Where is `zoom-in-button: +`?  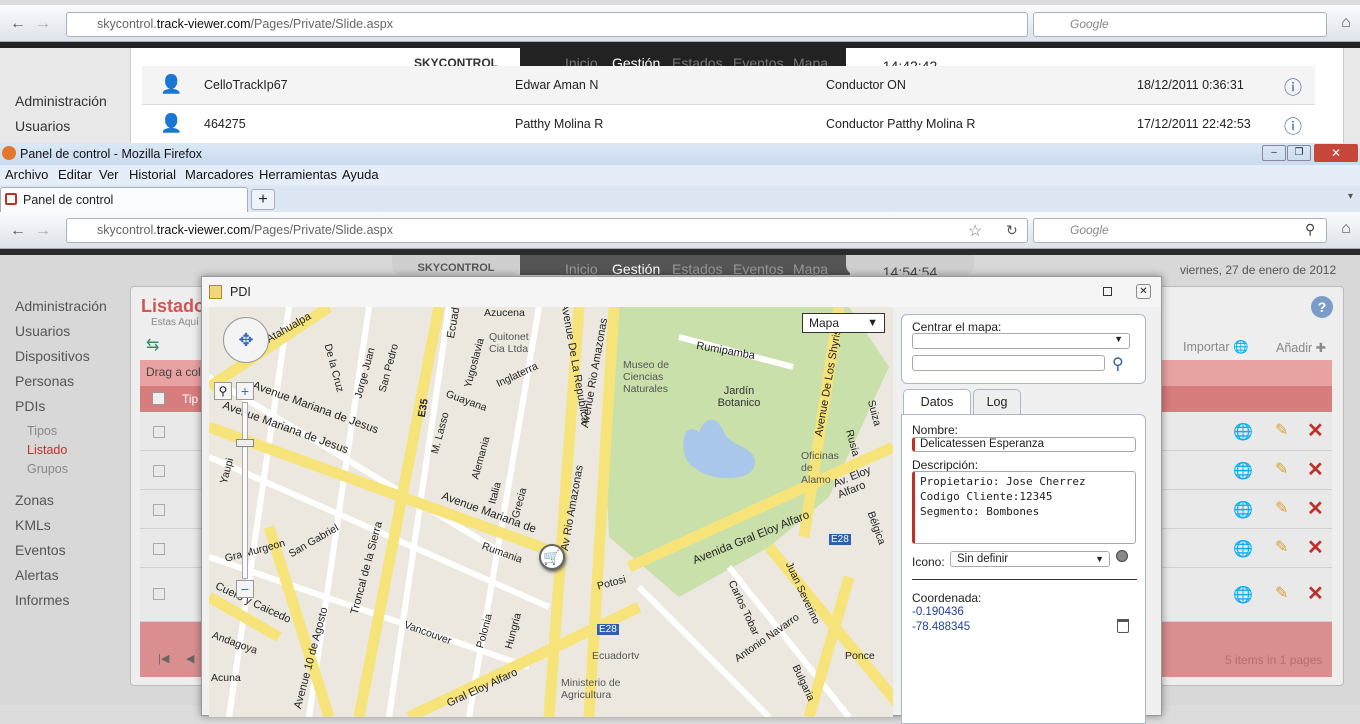 zoom-in-button: + is located at coordinates (245, 391).